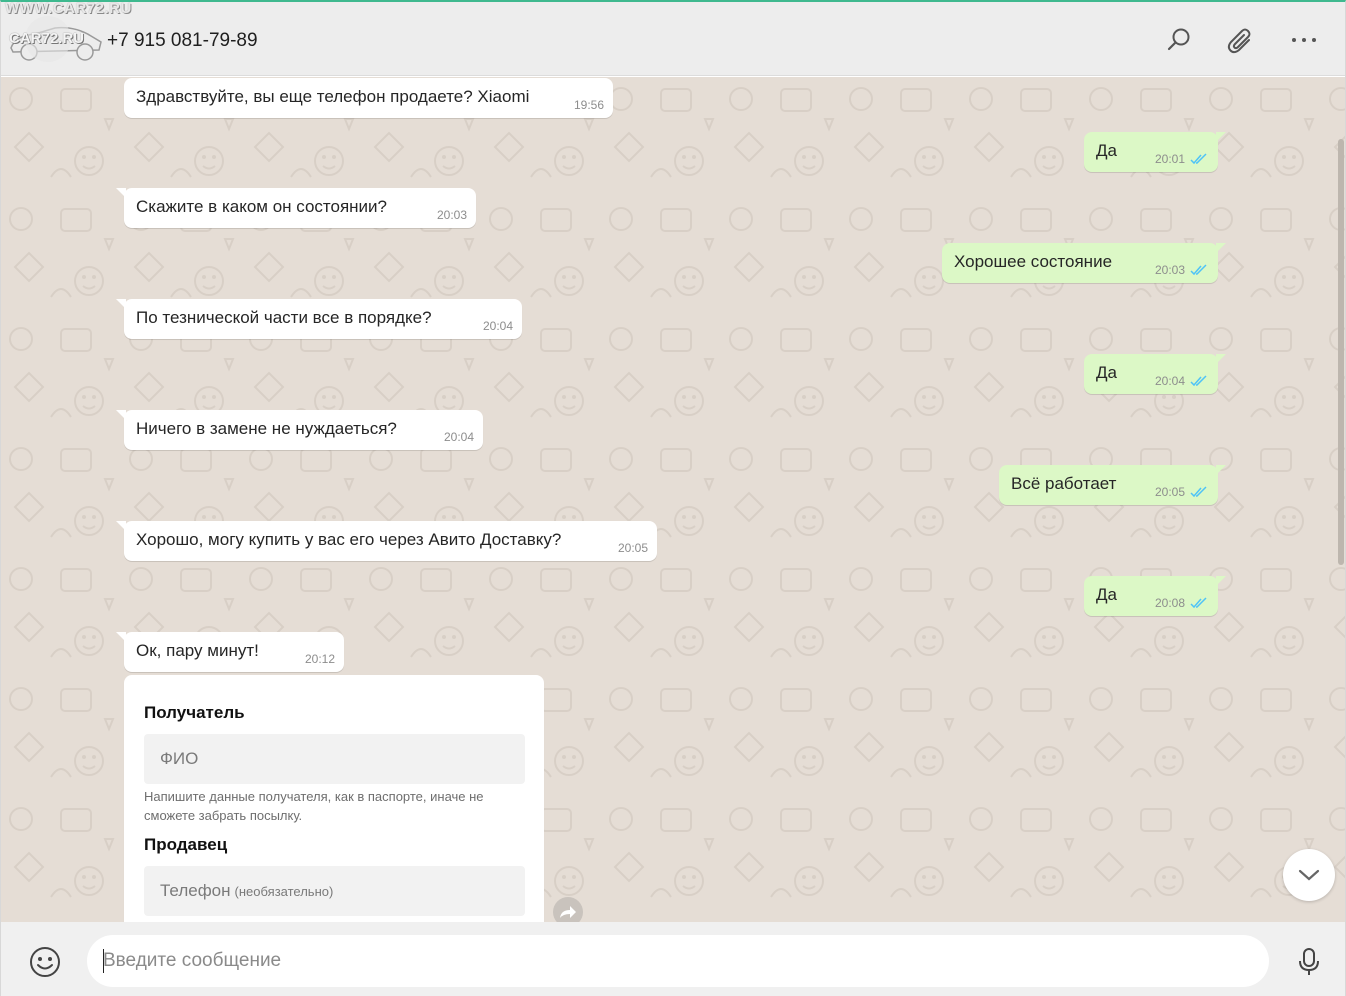 The image size is (1346, 996). Describe the element at coordinates (1169, 603) in the screenshot. I see `message-time: 20:08` at that location.